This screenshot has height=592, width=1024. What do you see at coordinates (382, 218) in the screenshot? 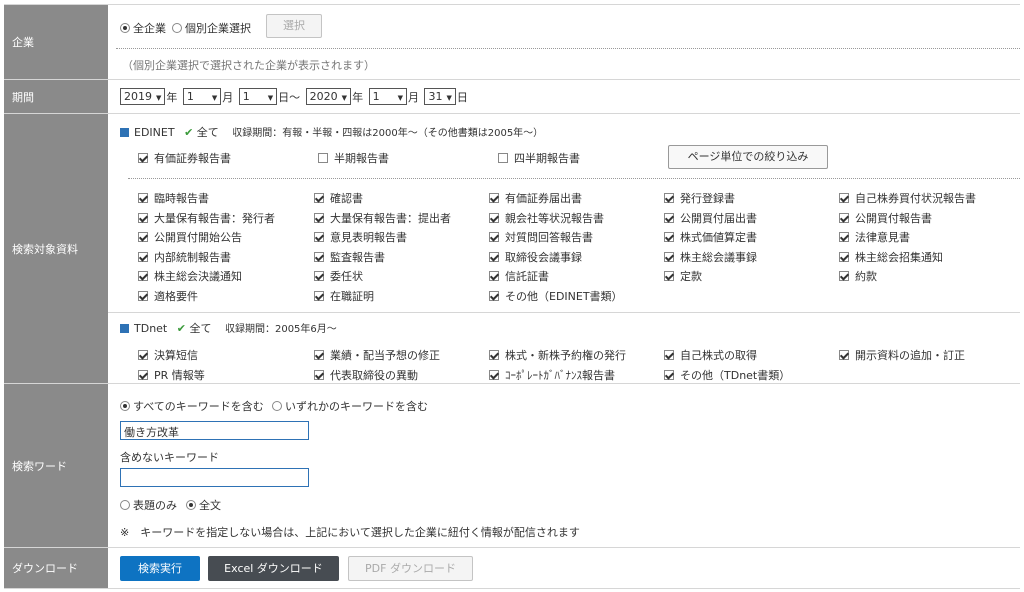
I see `document-type-item: 大量保有報告書：提出者` at bounding box center [382, 218].